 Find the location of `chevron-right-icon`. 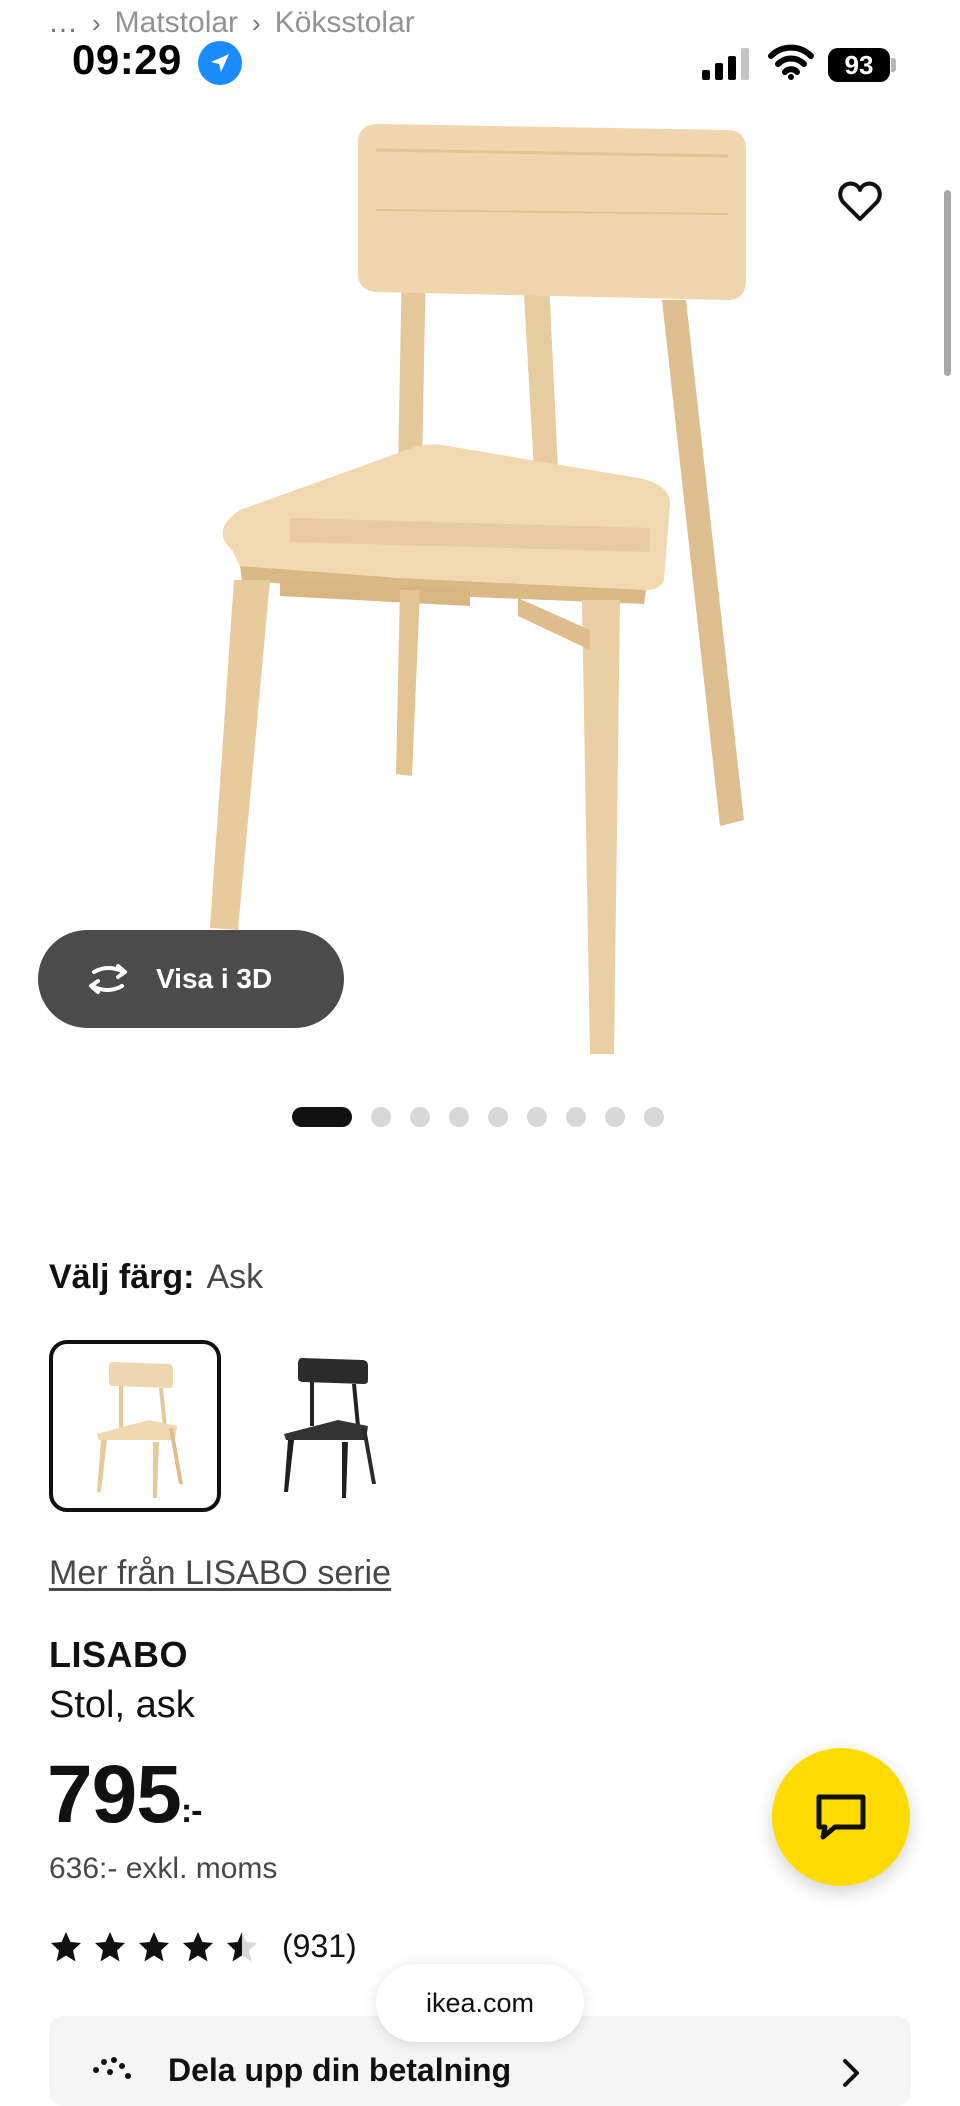

chevron-right-icon is located at coordinates (851, 2073).